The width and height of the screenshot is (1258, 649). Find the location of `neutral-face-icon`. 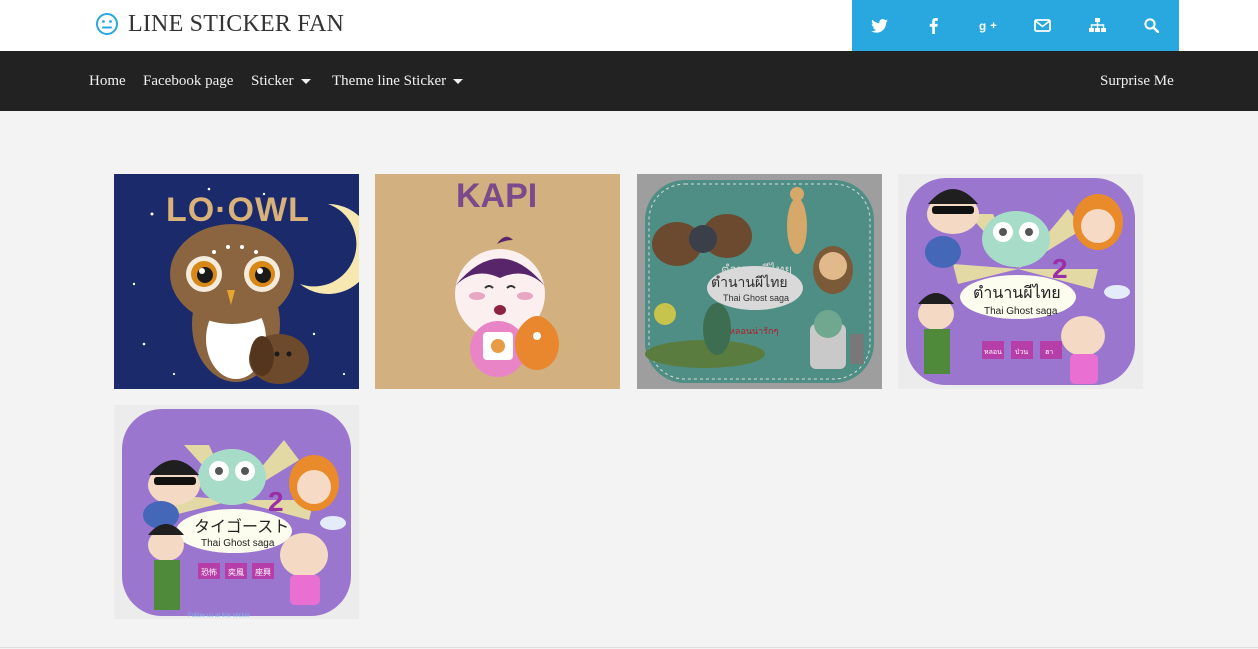

neutral-face-icon is located at coordinates (107, 24).